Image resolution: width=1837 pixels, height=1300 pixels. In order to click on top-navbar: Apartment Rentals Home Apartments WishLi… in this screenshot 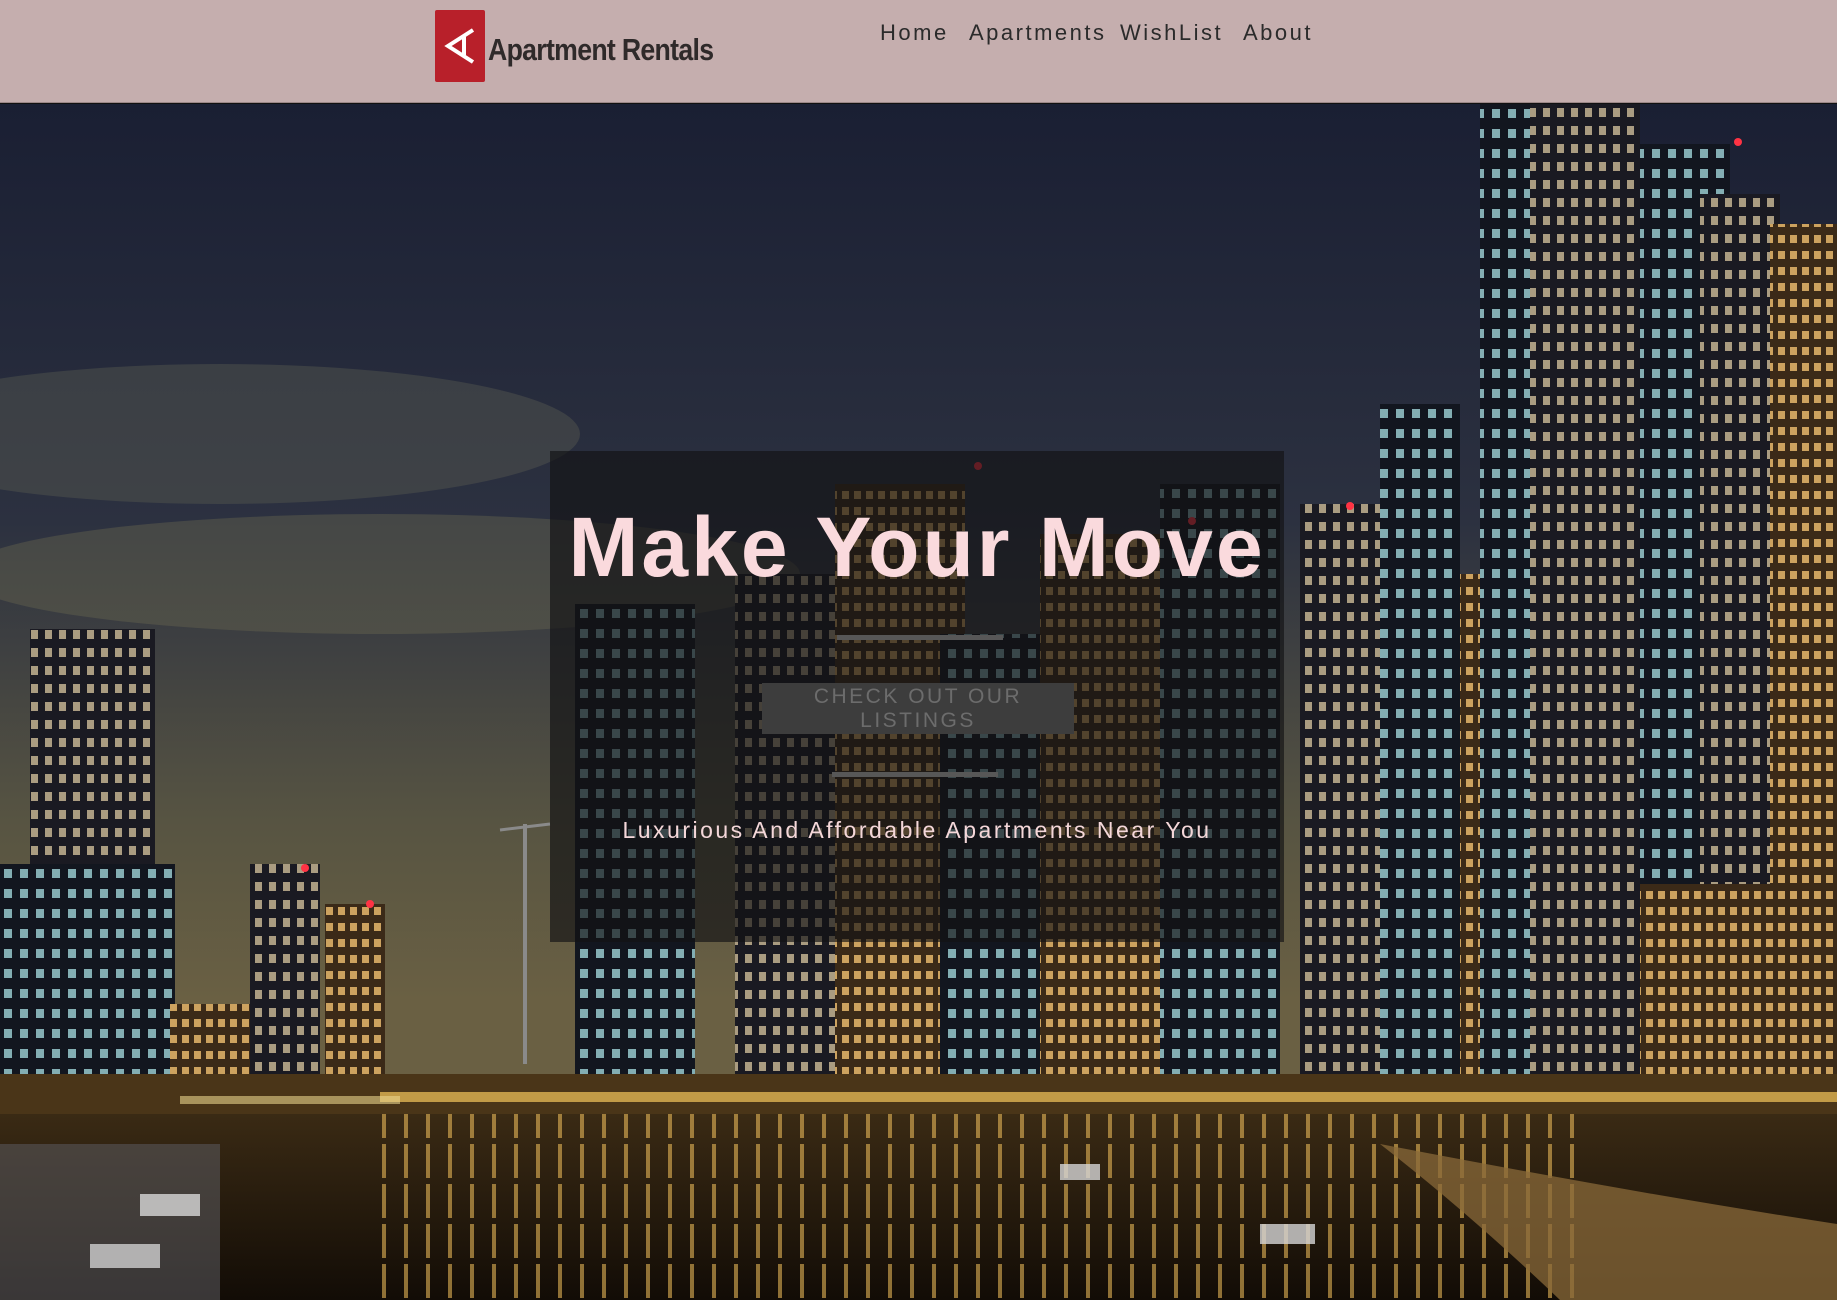, I will do `click(918, 51)`.